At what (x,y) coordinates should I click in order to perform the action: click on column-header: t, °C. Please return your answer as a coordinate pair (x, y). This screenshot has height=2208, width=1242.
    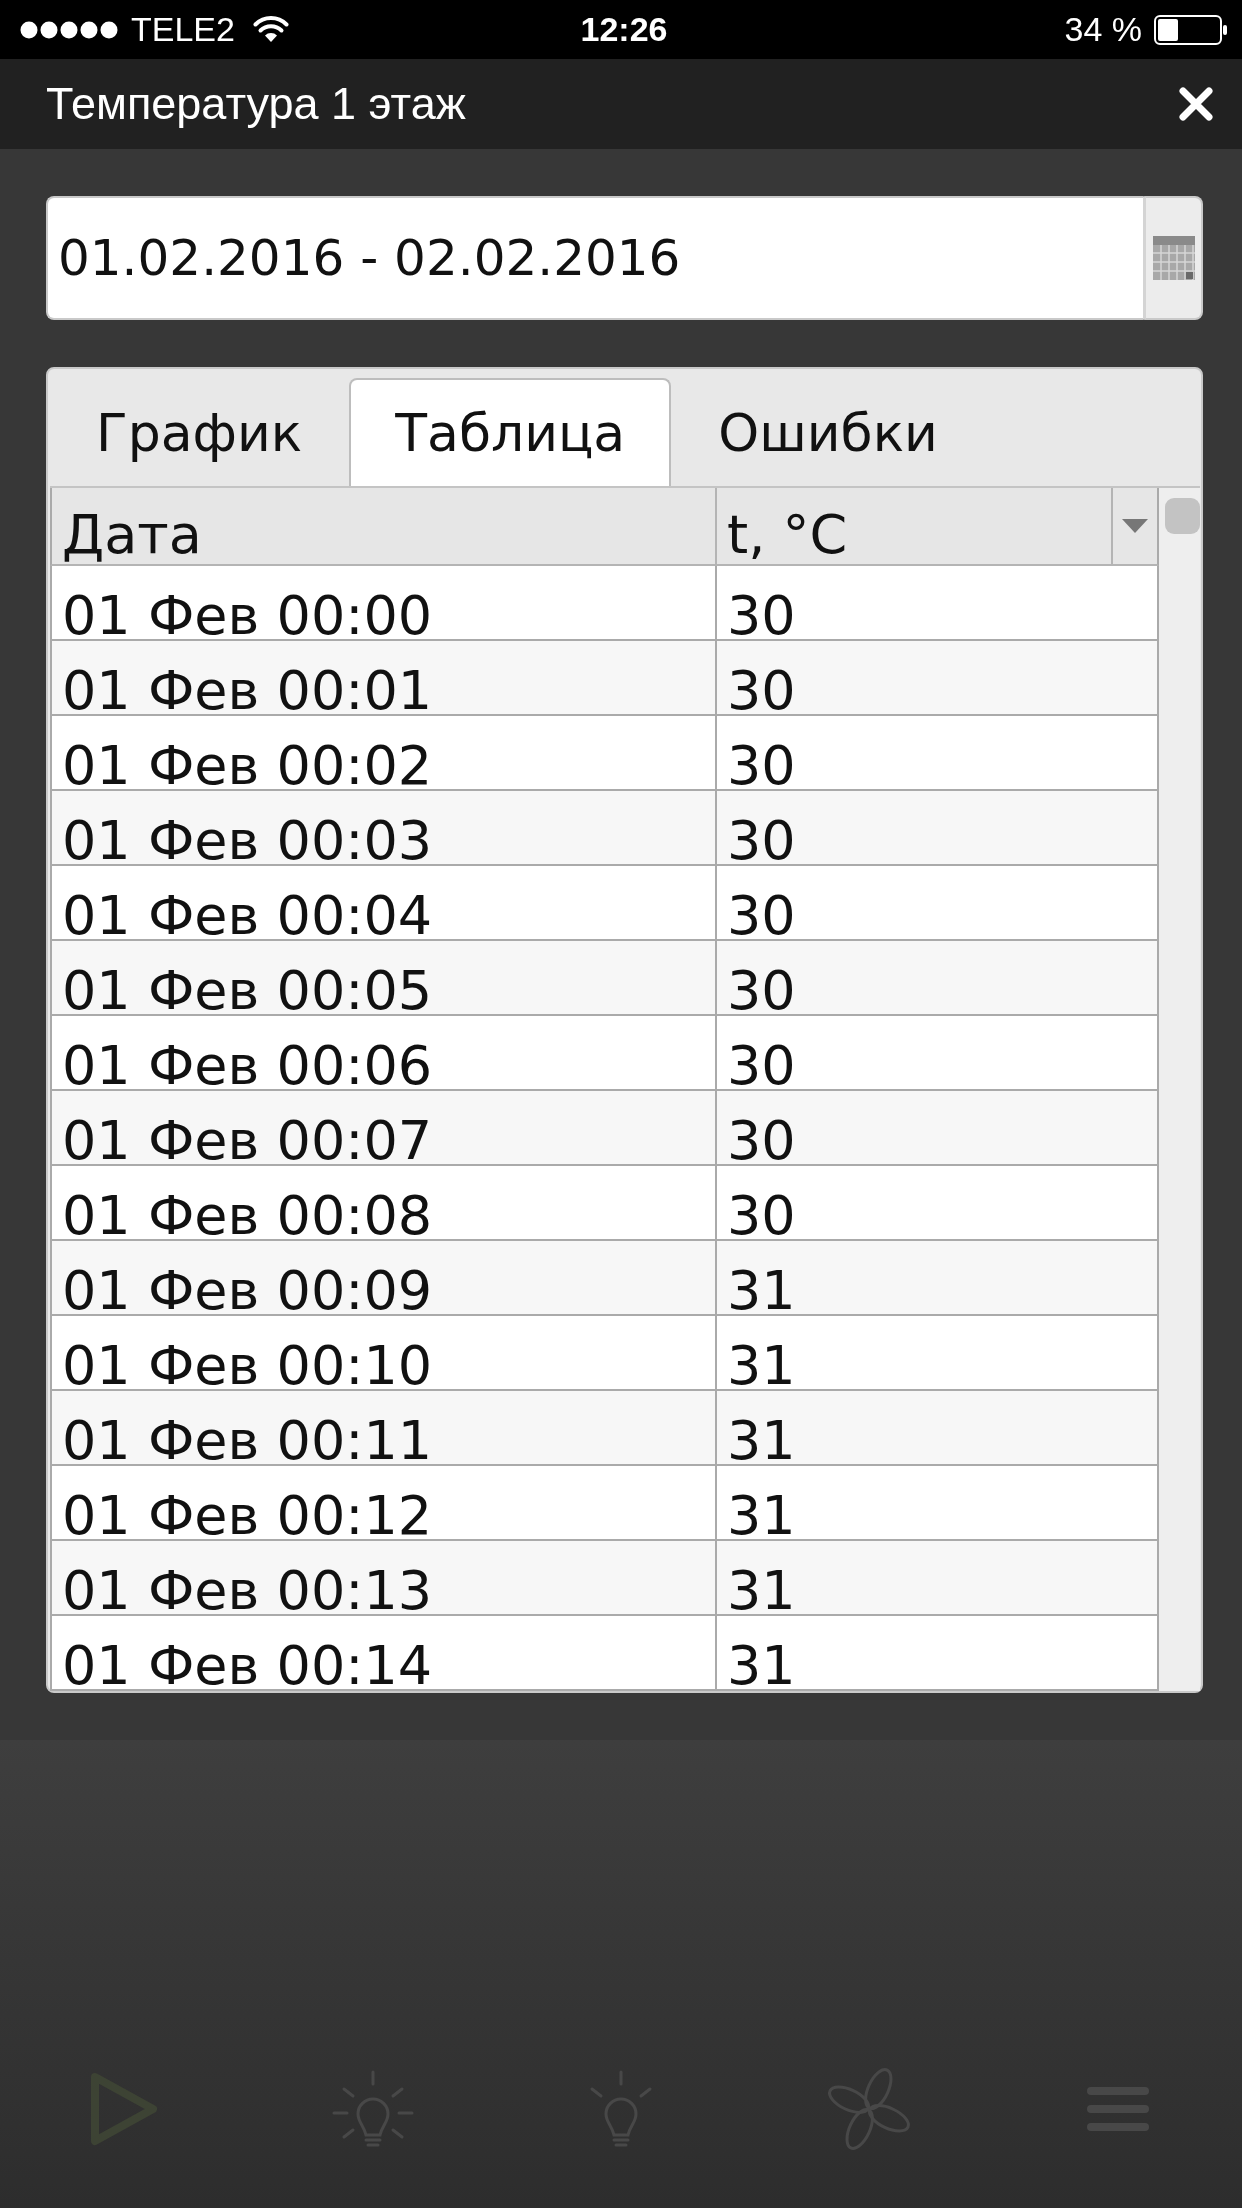
    Looking at the image, I should click on (915, 527).